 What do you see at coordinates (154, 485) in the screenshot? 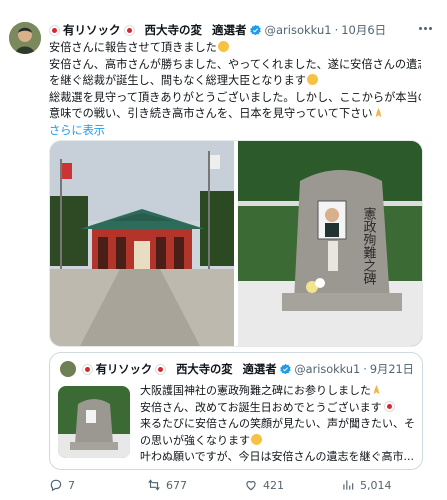
I see `retweet-icon` at bounding box center [154, 485].